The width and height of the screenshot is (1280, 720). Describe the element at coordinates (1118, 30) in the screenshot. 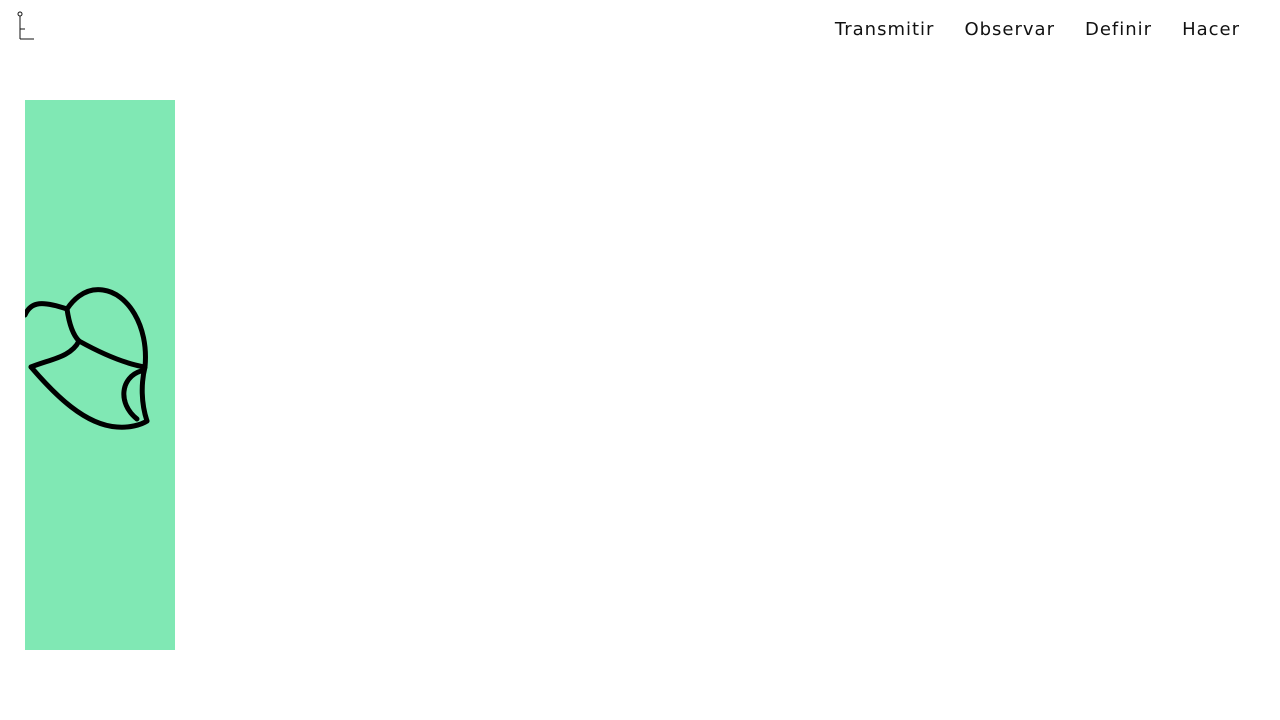

I see `nav-item-definir: Definir` at that location.